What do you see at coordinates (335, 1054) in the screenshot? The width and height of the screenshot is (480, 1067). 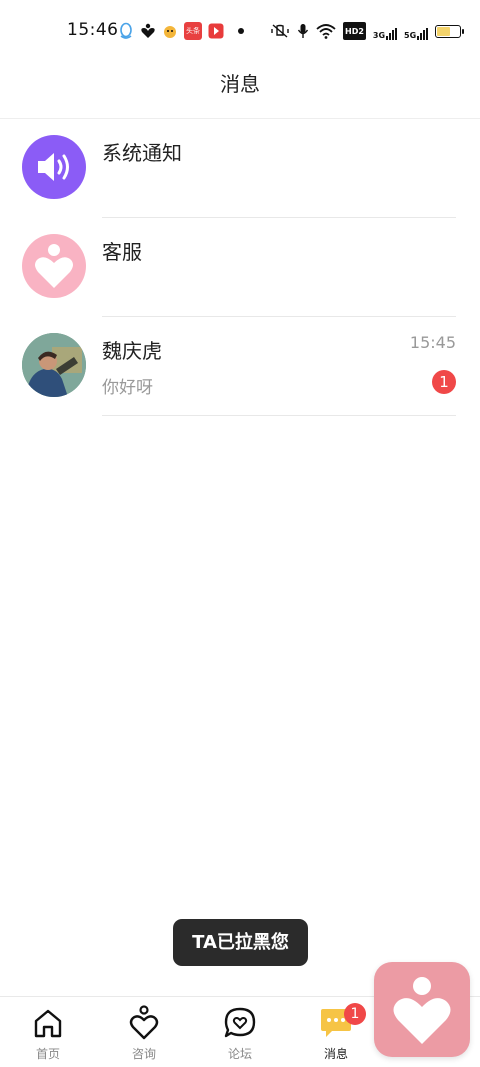 I see `tab-label: 消息` at bounding box center [335, 1054].